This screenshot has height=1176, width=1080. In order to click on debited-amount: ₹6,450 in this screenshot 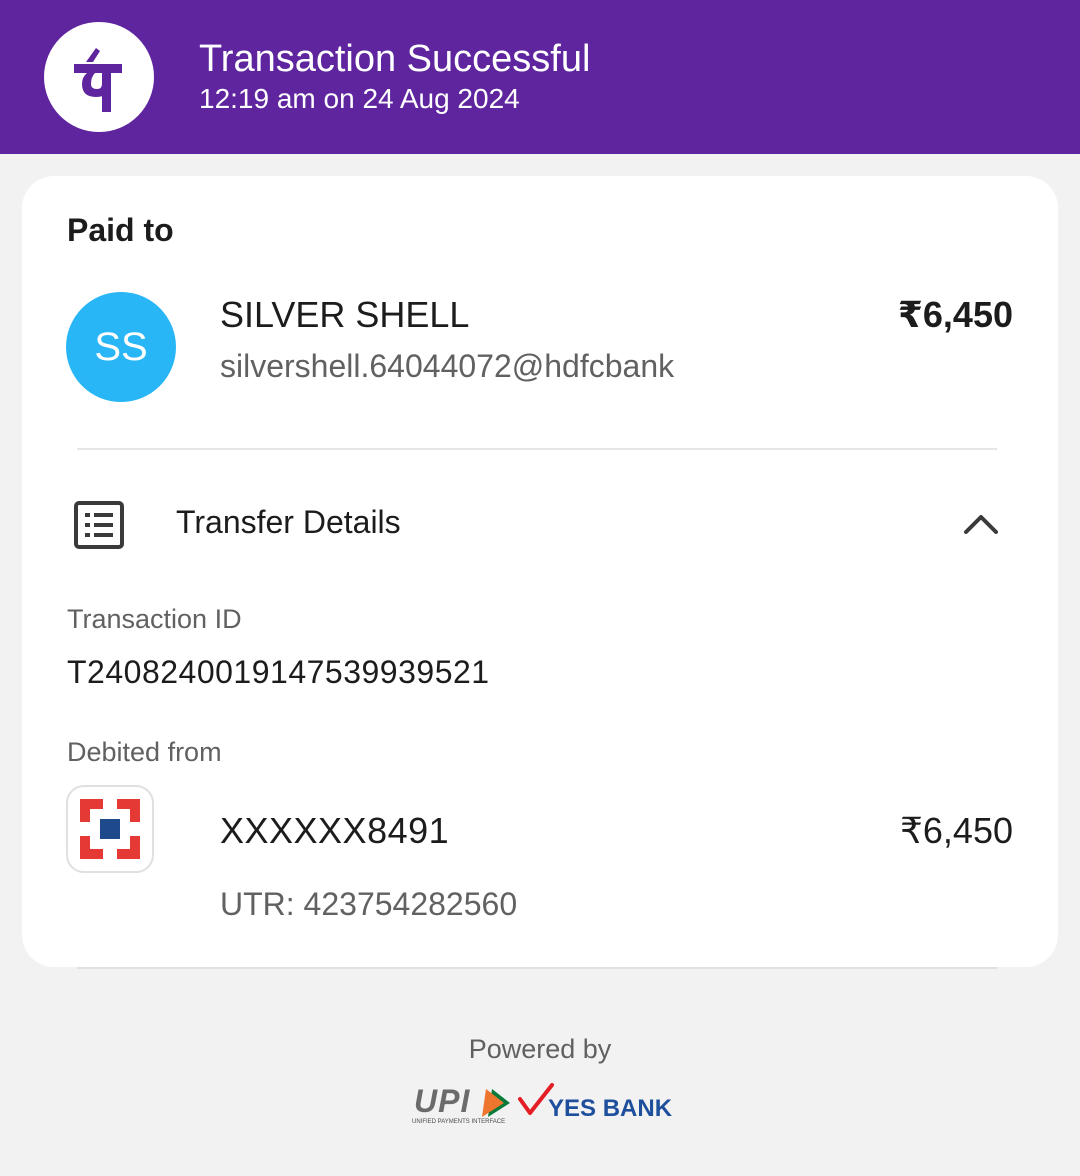, I will do `click(956, 830)`.